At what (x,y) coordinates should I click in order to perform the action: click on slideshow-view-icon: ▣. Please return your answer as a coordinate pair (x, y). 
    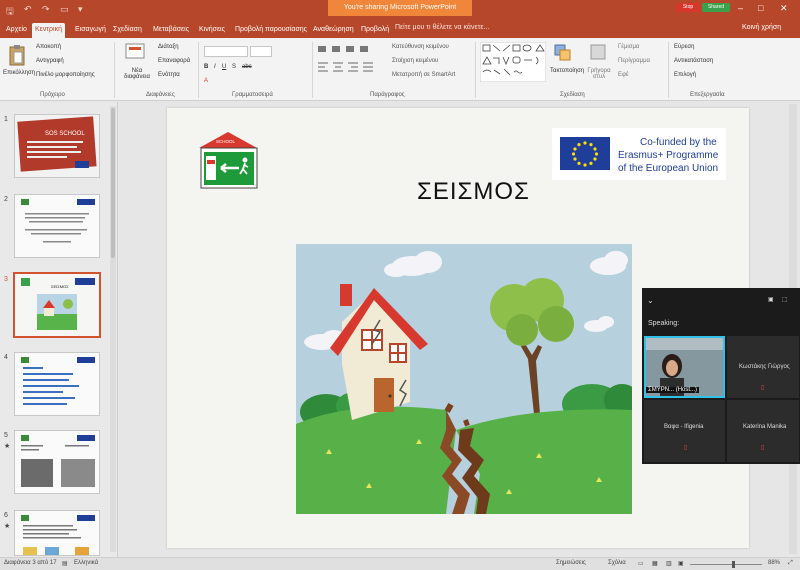
    Looking at the image, I should click on (681, 563).